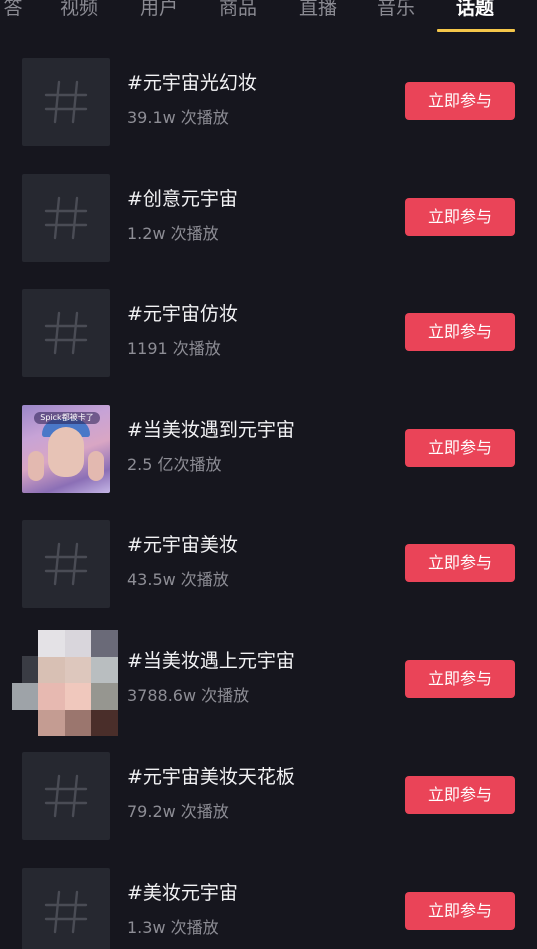  What do you see at coordinates (174, 348) in the screenshot?
I see `topic-play-count: 1191 次播放` at bounding box center [174, 348].